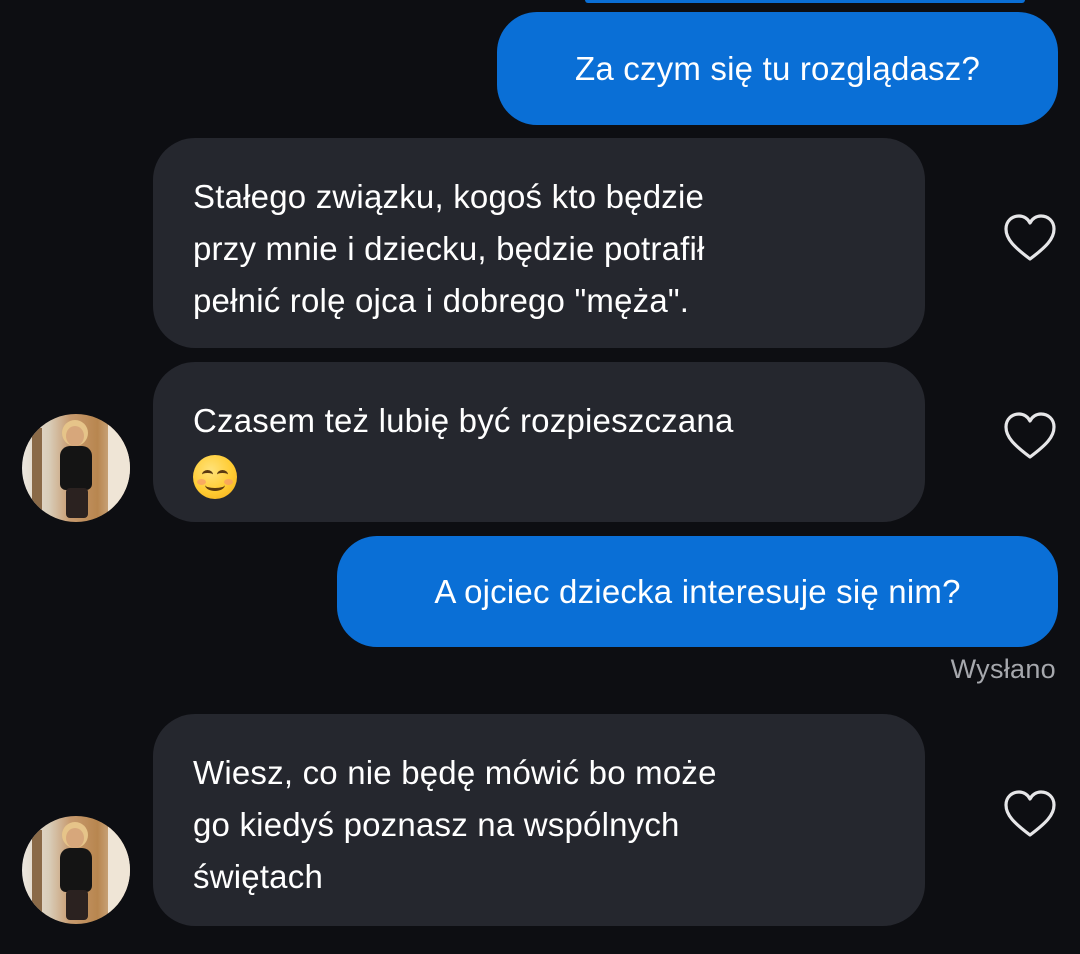 This screenshot has width=1080, height=954. I want to click on message-text-line: Czasem też lubię być rozpieszczana, so click(463, 420).